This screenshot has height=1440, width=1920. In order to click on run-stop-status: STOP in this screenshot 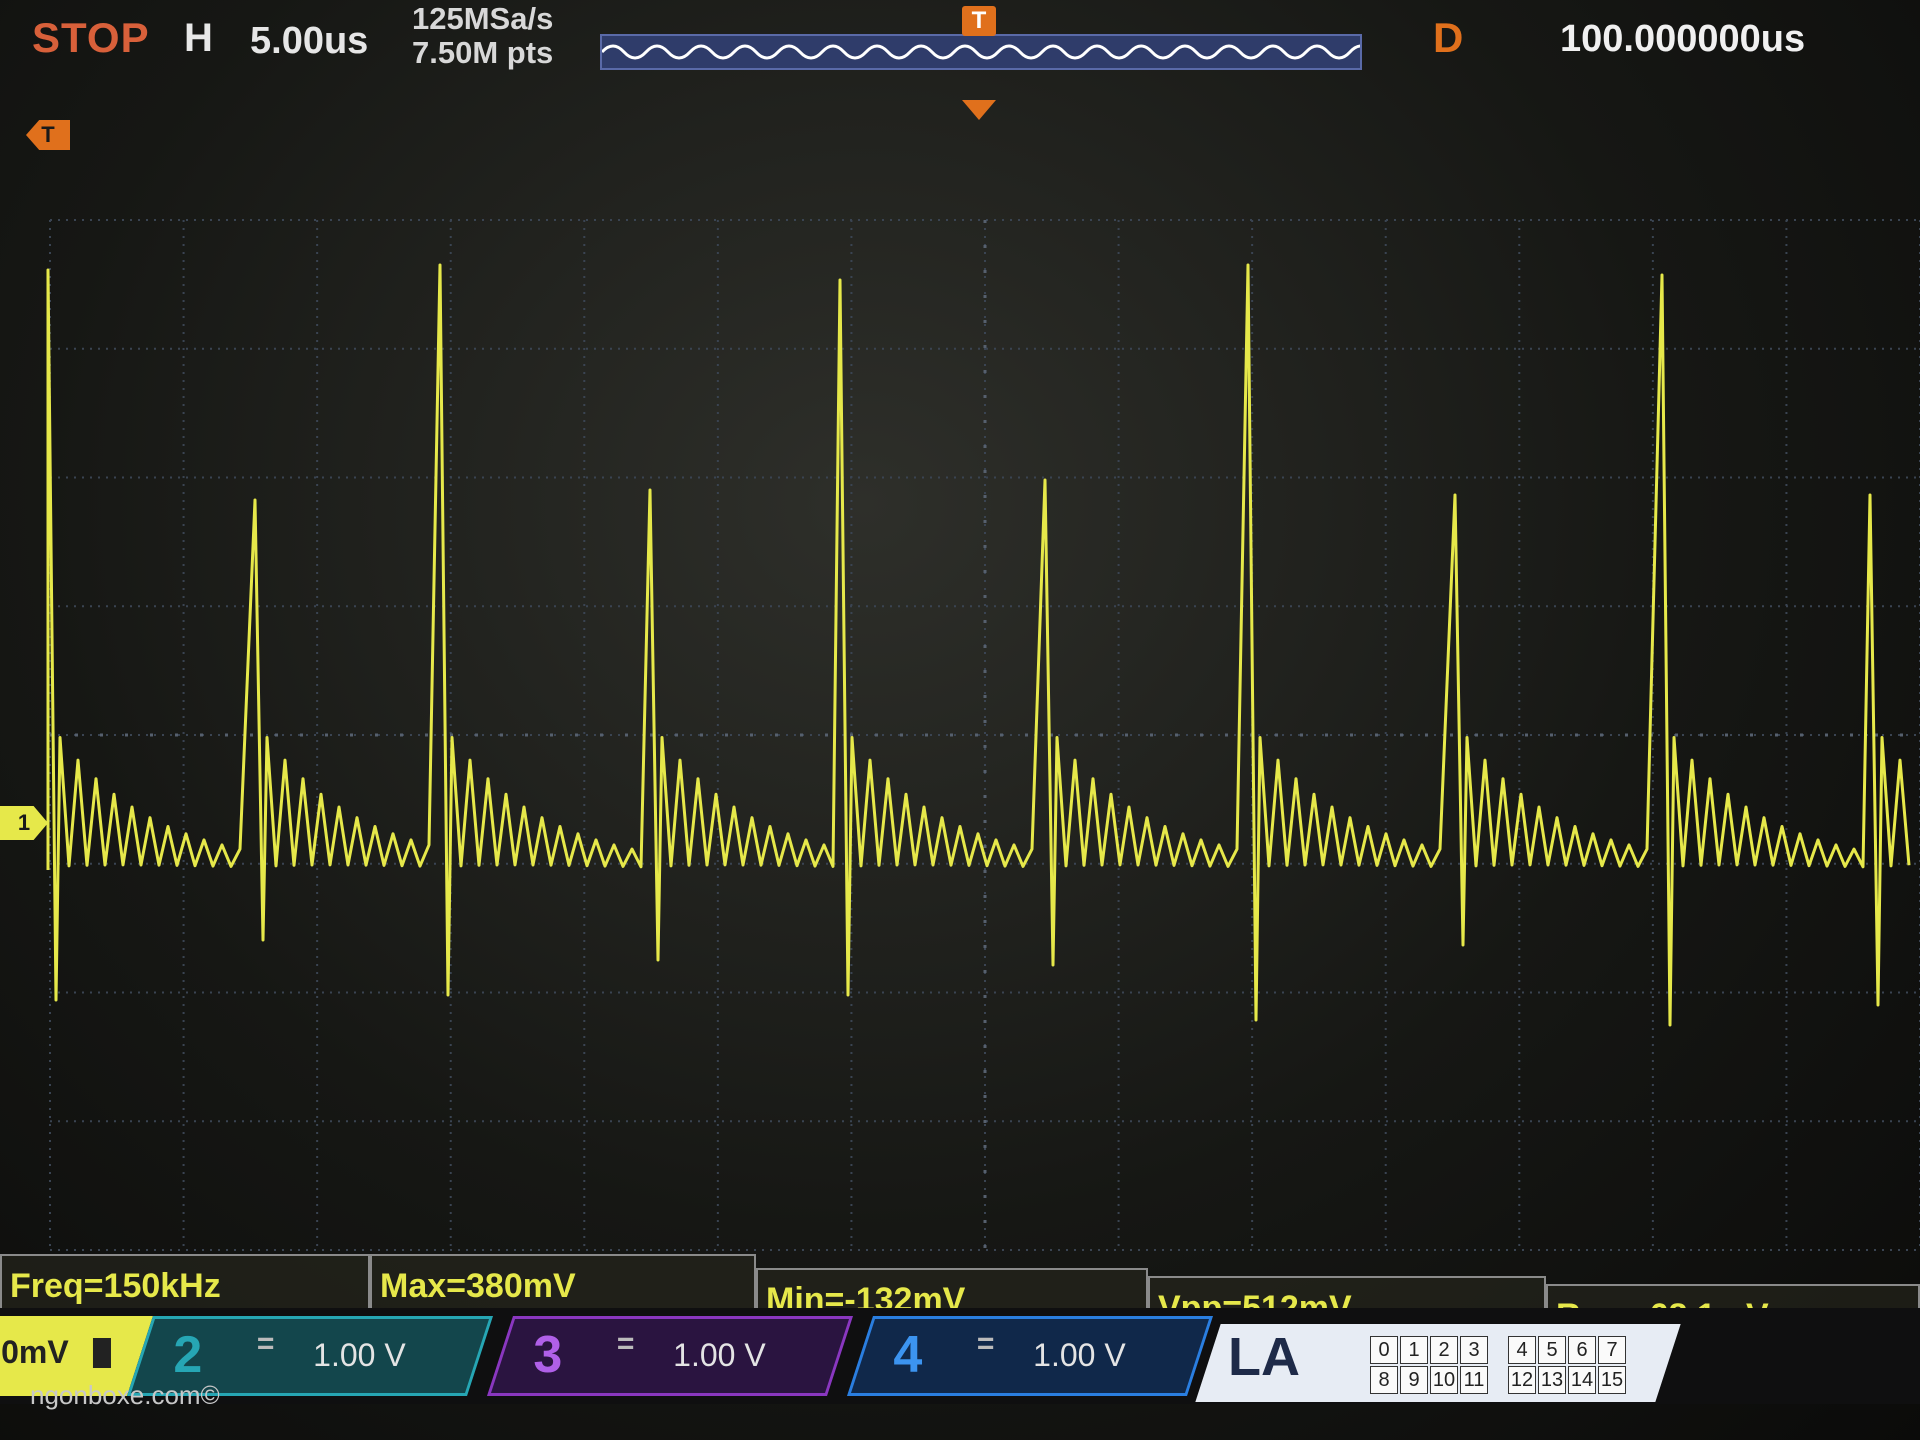, I will do `click(91, 38)`.